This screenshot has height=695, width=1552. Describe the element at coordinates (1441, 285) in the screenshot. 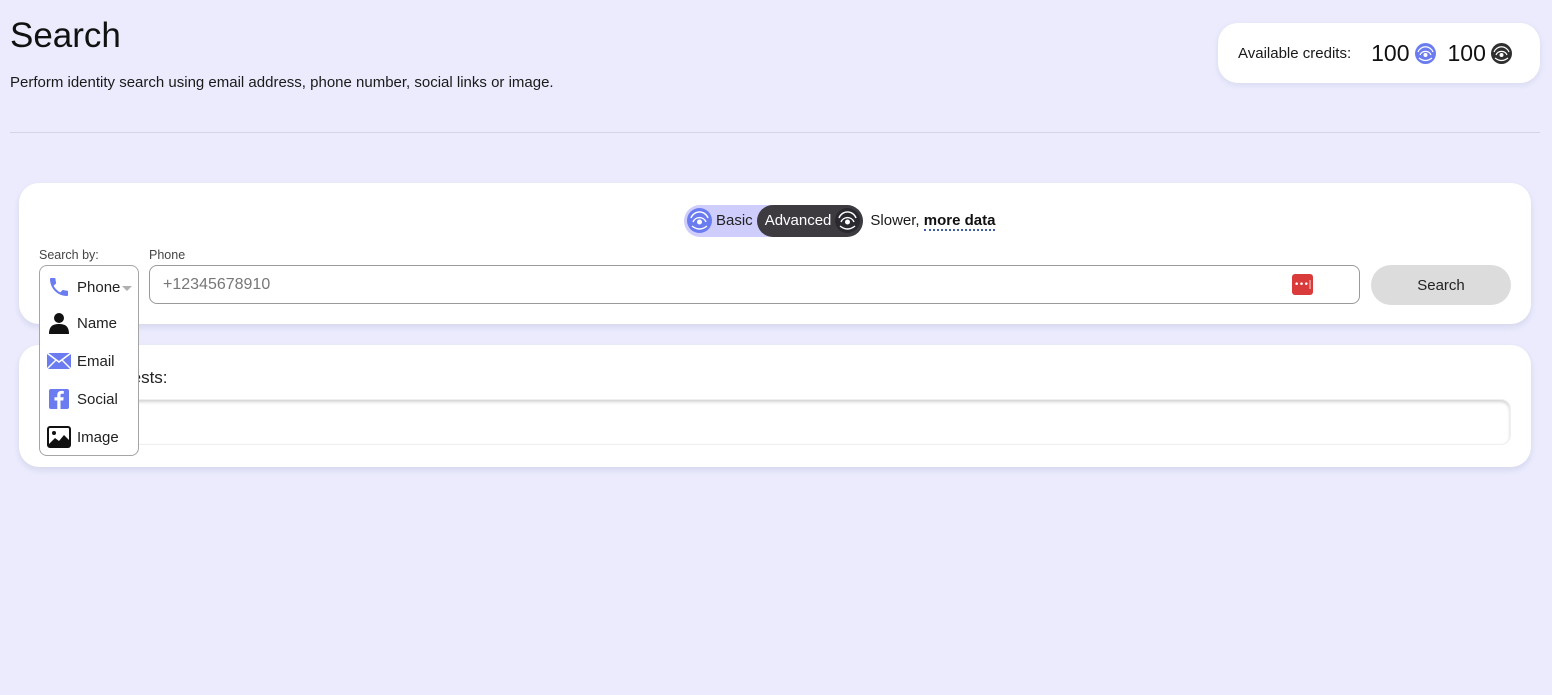

I see `search-button: Search` at that location.